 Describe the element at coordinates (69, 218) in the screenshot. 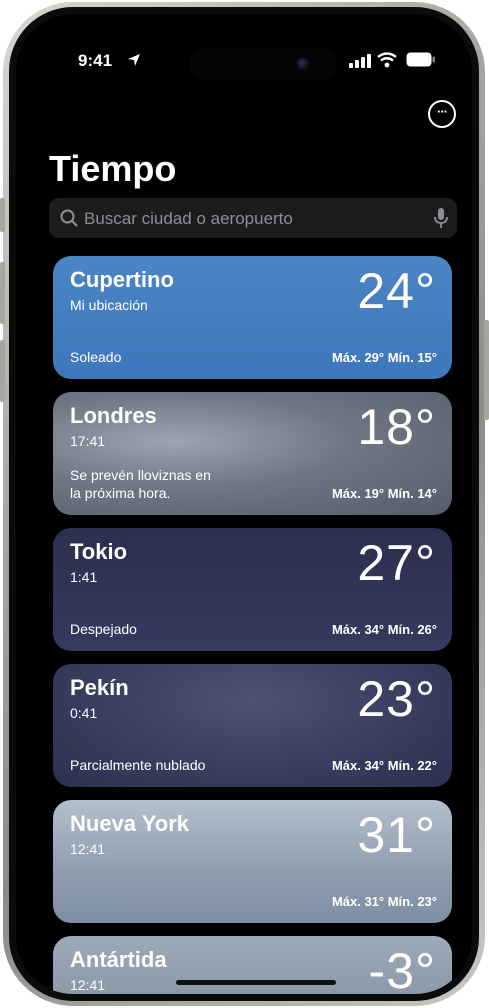

I see `search-icon` at that location.